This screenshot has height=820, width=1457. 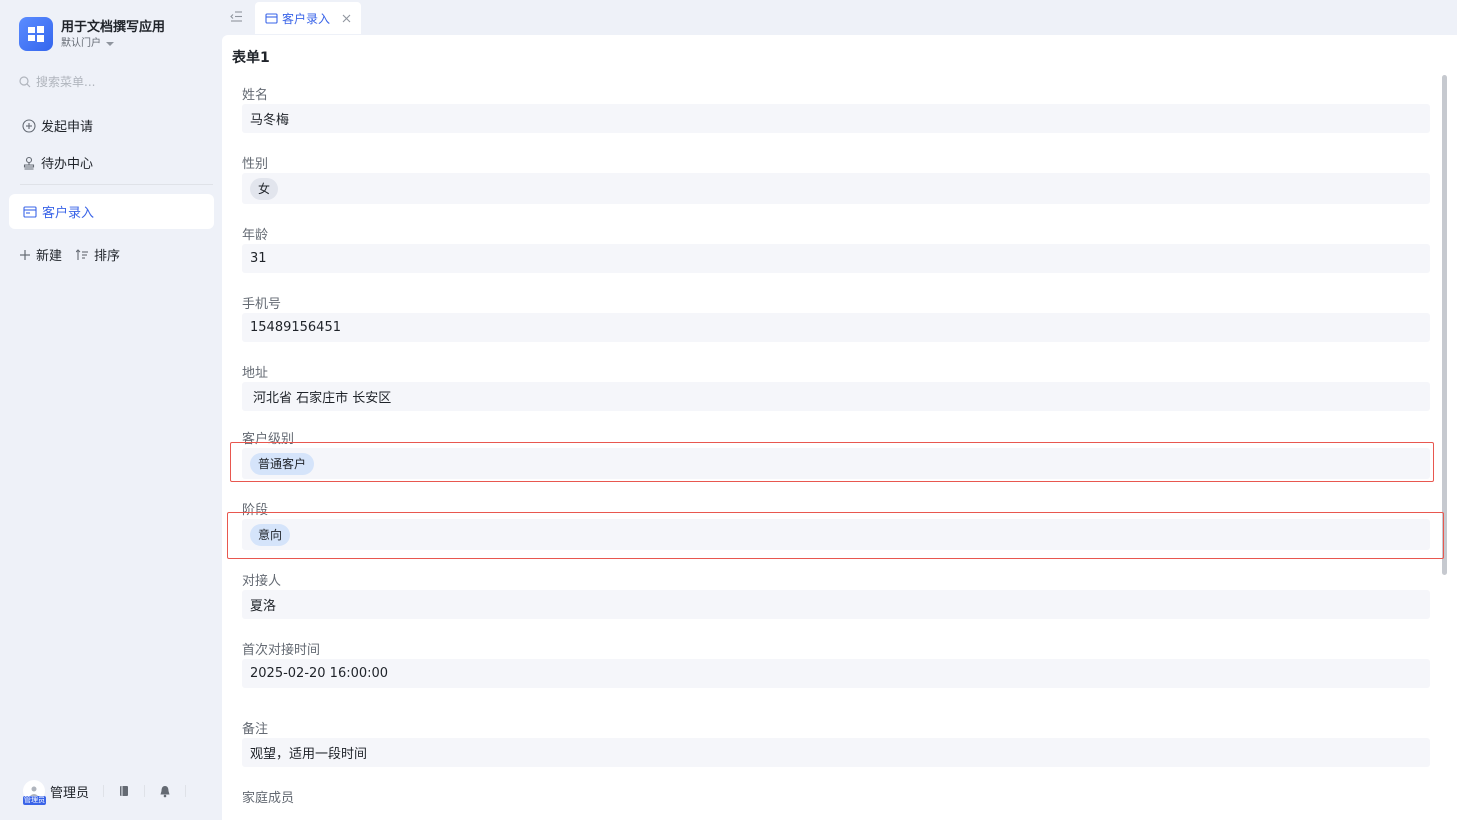 What do you see at coordinates (69, 254) in the screenshot?
I see `sidebar-actions: 新建 排序` at bounding box center [69, 254].